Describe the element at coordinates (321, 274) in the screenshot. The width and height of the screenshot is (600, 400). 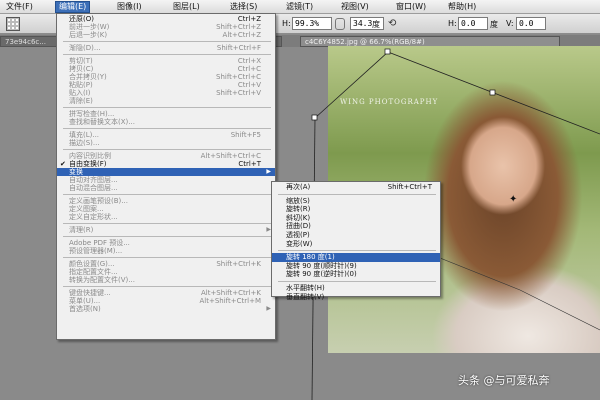
I see `menu-item-label: 旋转 90 度(逆时针)(0)` at that location.